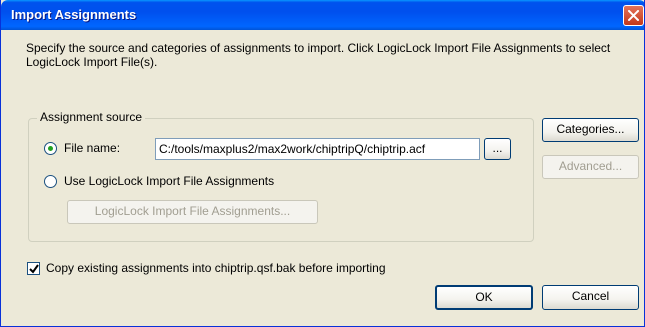  I want to click on file-name-radio, so click(50, 148).